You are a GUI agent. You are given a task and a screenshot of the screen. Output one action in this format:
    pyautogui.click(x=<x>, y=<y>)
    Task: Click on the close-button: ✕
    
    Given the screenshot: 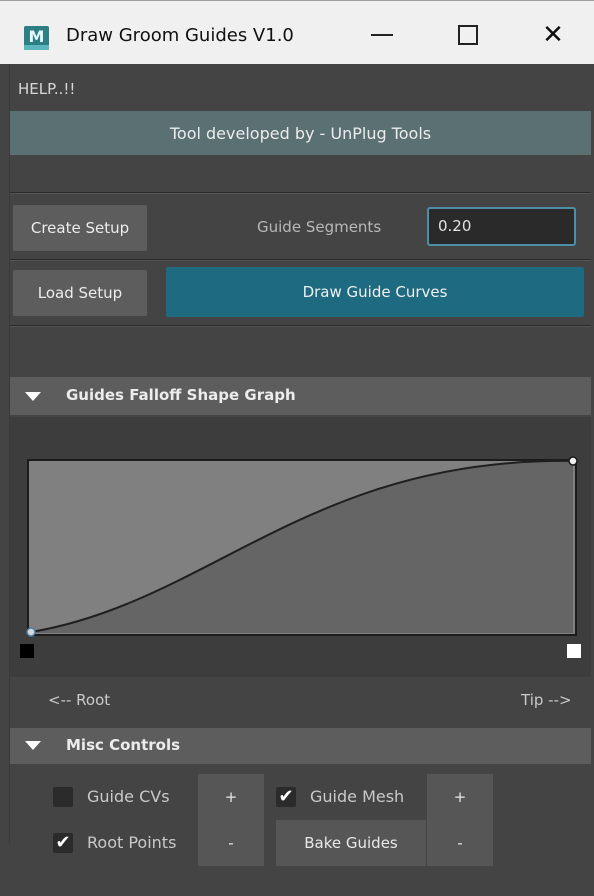 What is the action you would take?
    pyautogui.click(x=553, y=35)
    